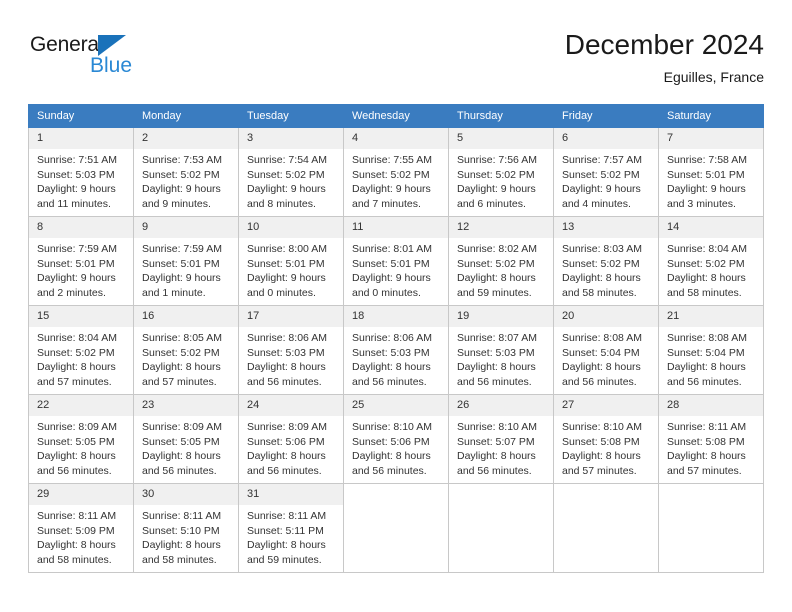 Image resolution: width=792 pixels, height=612 pixels. Describe the element at coordinates (664, 57) in the screenshot. I see `title-block: December 2024 Eguilles, France` at that location.